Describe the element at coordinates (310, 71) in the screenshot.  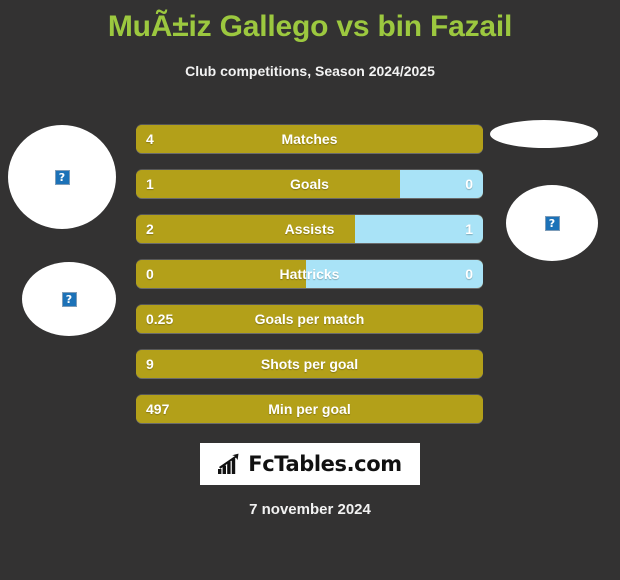
I see `page-subtitle: Club competitions, Season 2024/2025` at that location.